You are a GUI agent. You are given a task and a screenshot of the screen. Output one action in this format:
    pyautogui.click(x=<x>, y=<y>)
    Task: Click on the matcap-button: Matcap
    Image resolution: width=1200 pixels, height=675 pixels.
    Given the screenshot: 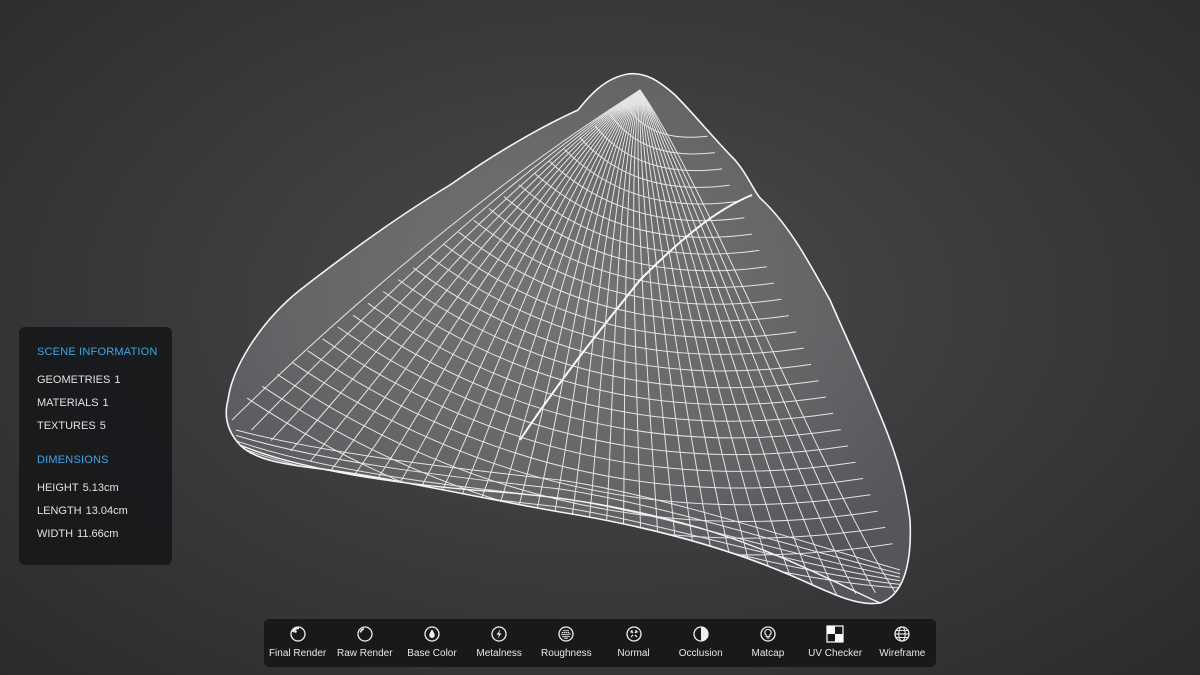 What is the action you would take?
    pyautogui.click(x=767, y=643)
    